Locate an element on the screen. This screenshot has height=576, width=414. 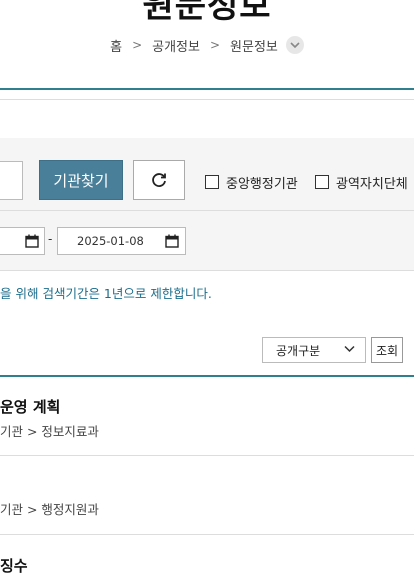
breadcrumb-current: 원문정보 is located at coordinates (254, 45).